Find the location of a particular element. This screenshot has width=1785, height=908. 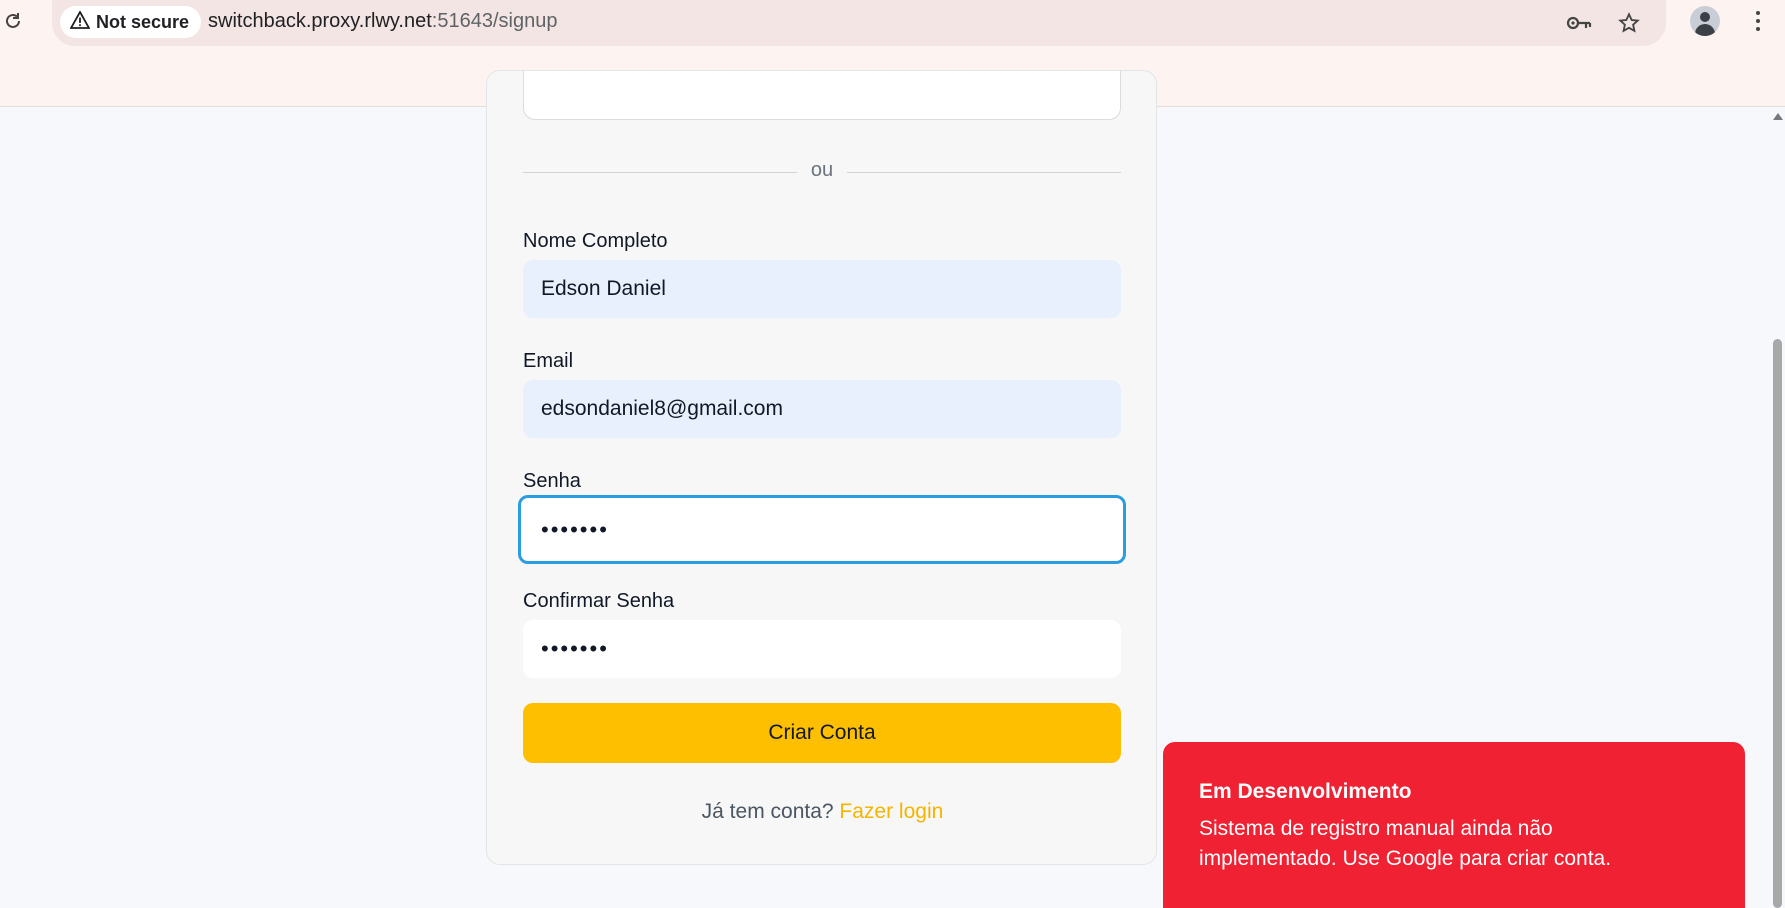

login-prompt-text: Já tem conta? is located at coordinates (767, 811).